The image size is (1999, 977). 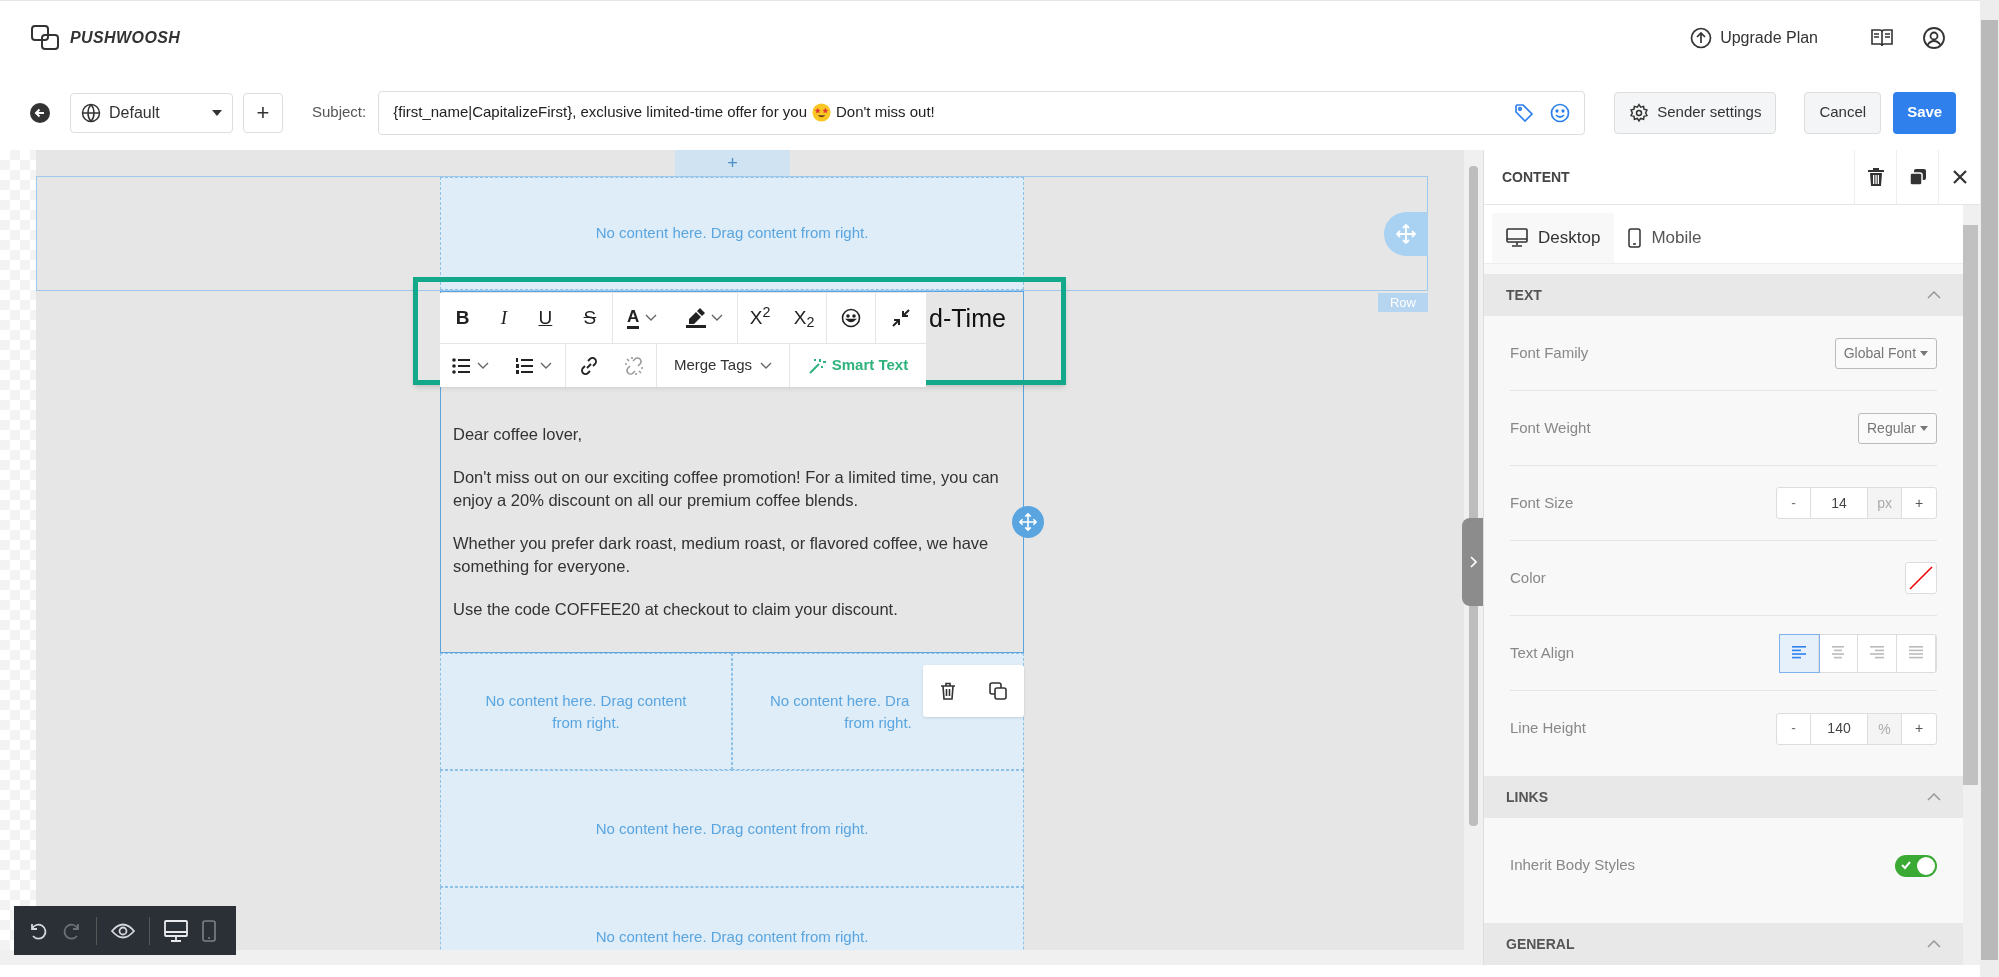 What do you see at coordinates (1916, 865) in the screenshot?
I see `toggle-switch` at bounding box center [1916, 865].